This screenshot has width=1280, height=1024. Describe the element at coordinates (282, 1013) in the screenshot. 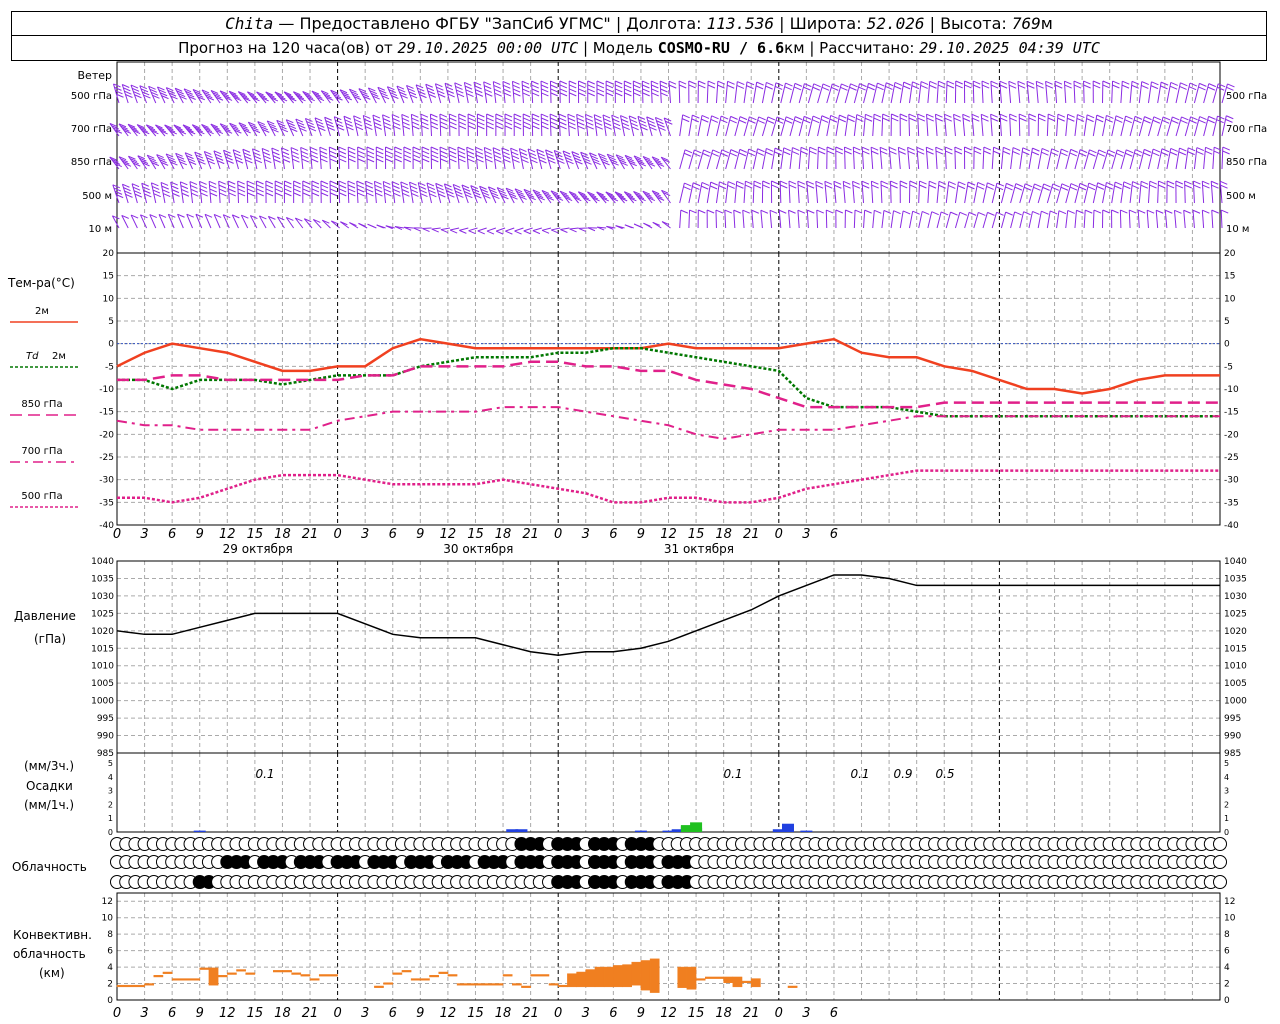

I see `conv-time-tick: 18` at that location.